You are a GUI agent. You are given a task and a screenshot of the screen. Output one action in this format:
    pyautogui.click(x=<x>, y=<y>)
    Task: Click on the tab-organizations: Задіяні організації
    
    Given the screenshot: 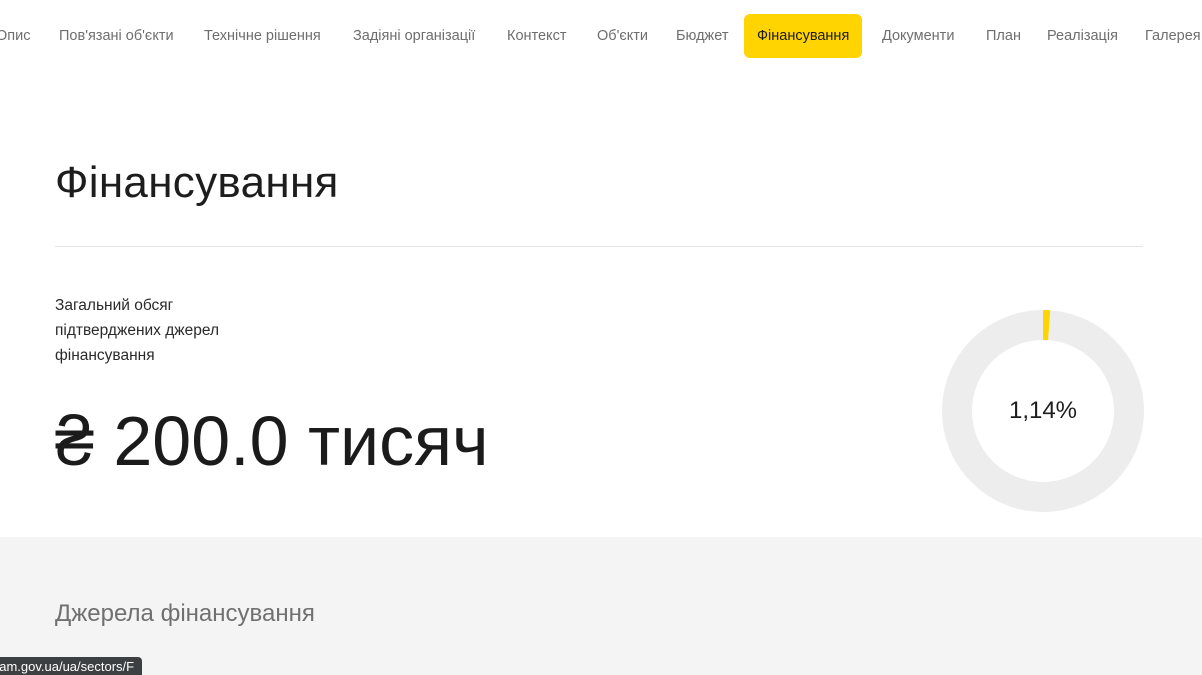 What is the action you would take?
    pyautogui.click(x=414, y=36)
    